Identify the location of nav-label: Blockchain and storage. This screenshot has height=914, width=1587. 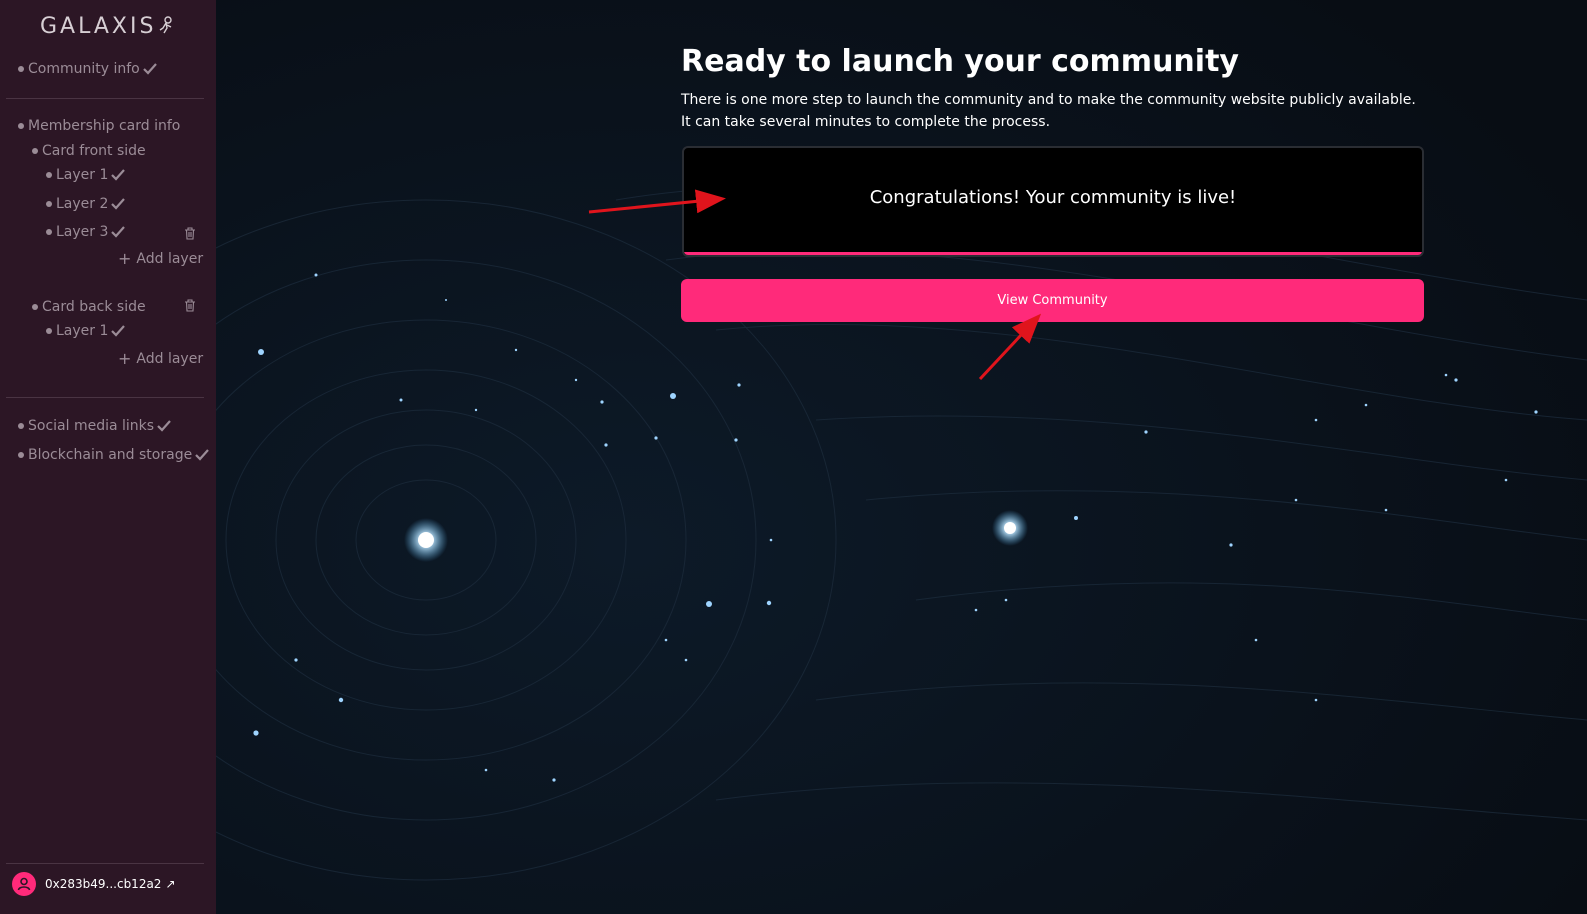
(110, 455).